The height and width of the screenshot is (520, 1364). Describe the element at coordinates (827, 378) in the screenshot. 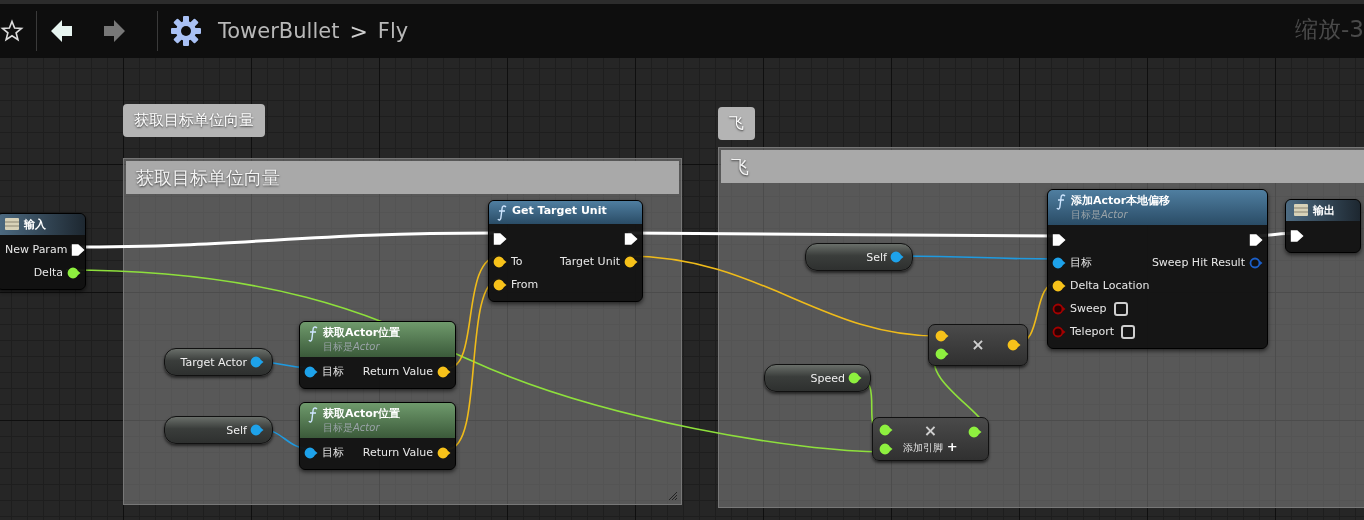

I see `variable-label: Speed` at that location.